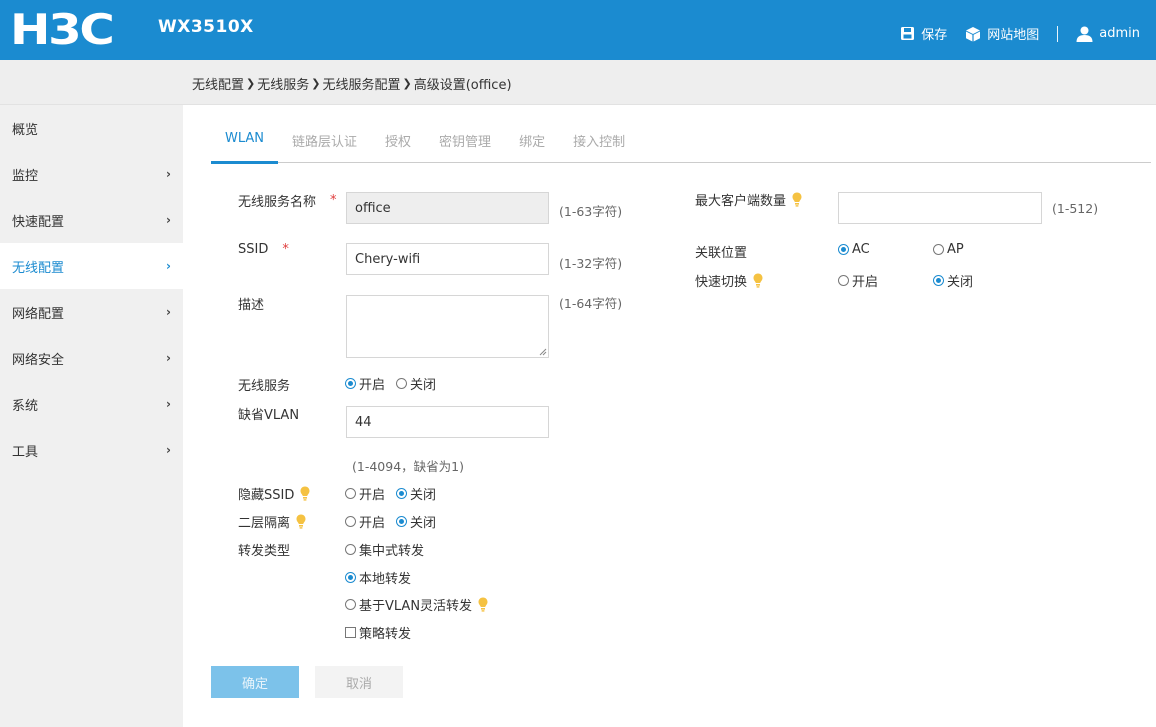 The image size is (1156, 727). What do you see at coordinates (447, 326) in the screenshot?
I see `description-textarea` at bounding box center [447, 326].